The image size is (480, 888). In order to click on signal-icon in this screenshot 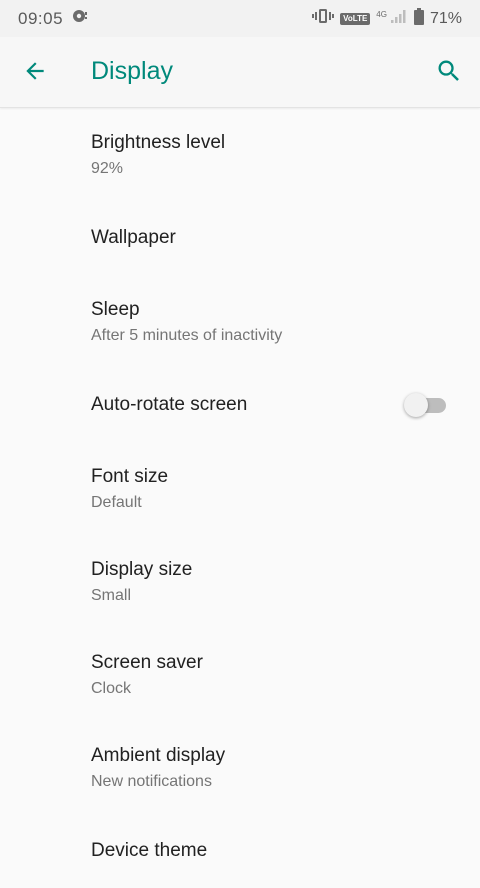, I will do `click(399, 18)`.